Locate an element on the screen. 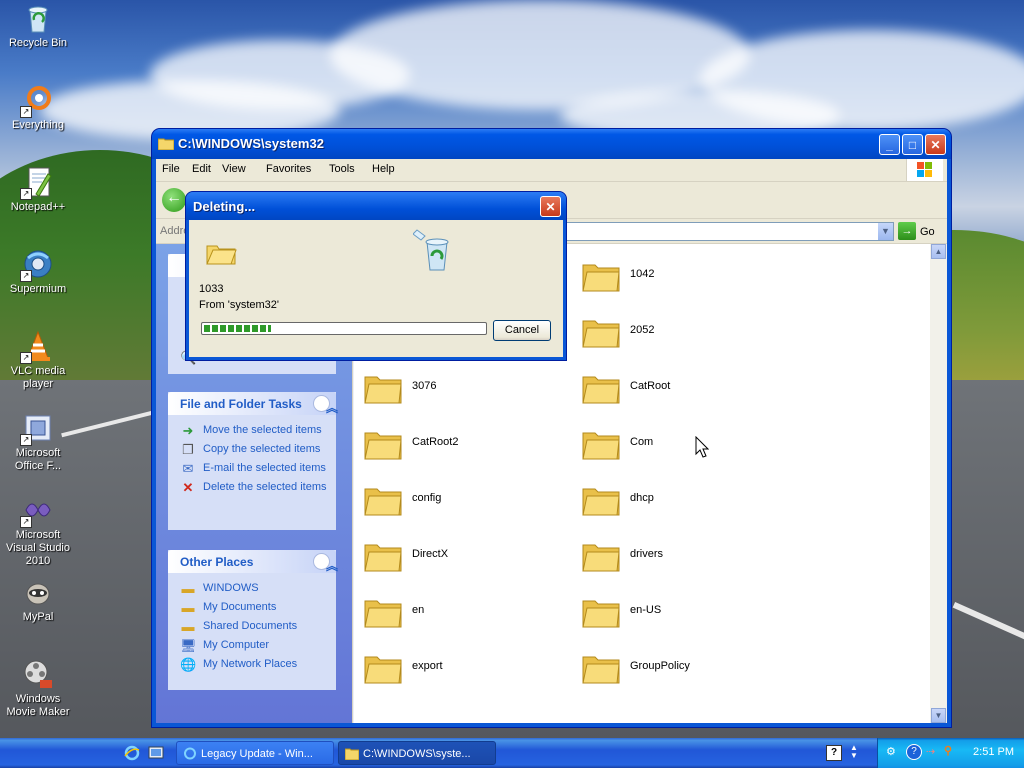 The image size is (1024, 768). menu-tools: Tools is located at coordinates (342, 169).